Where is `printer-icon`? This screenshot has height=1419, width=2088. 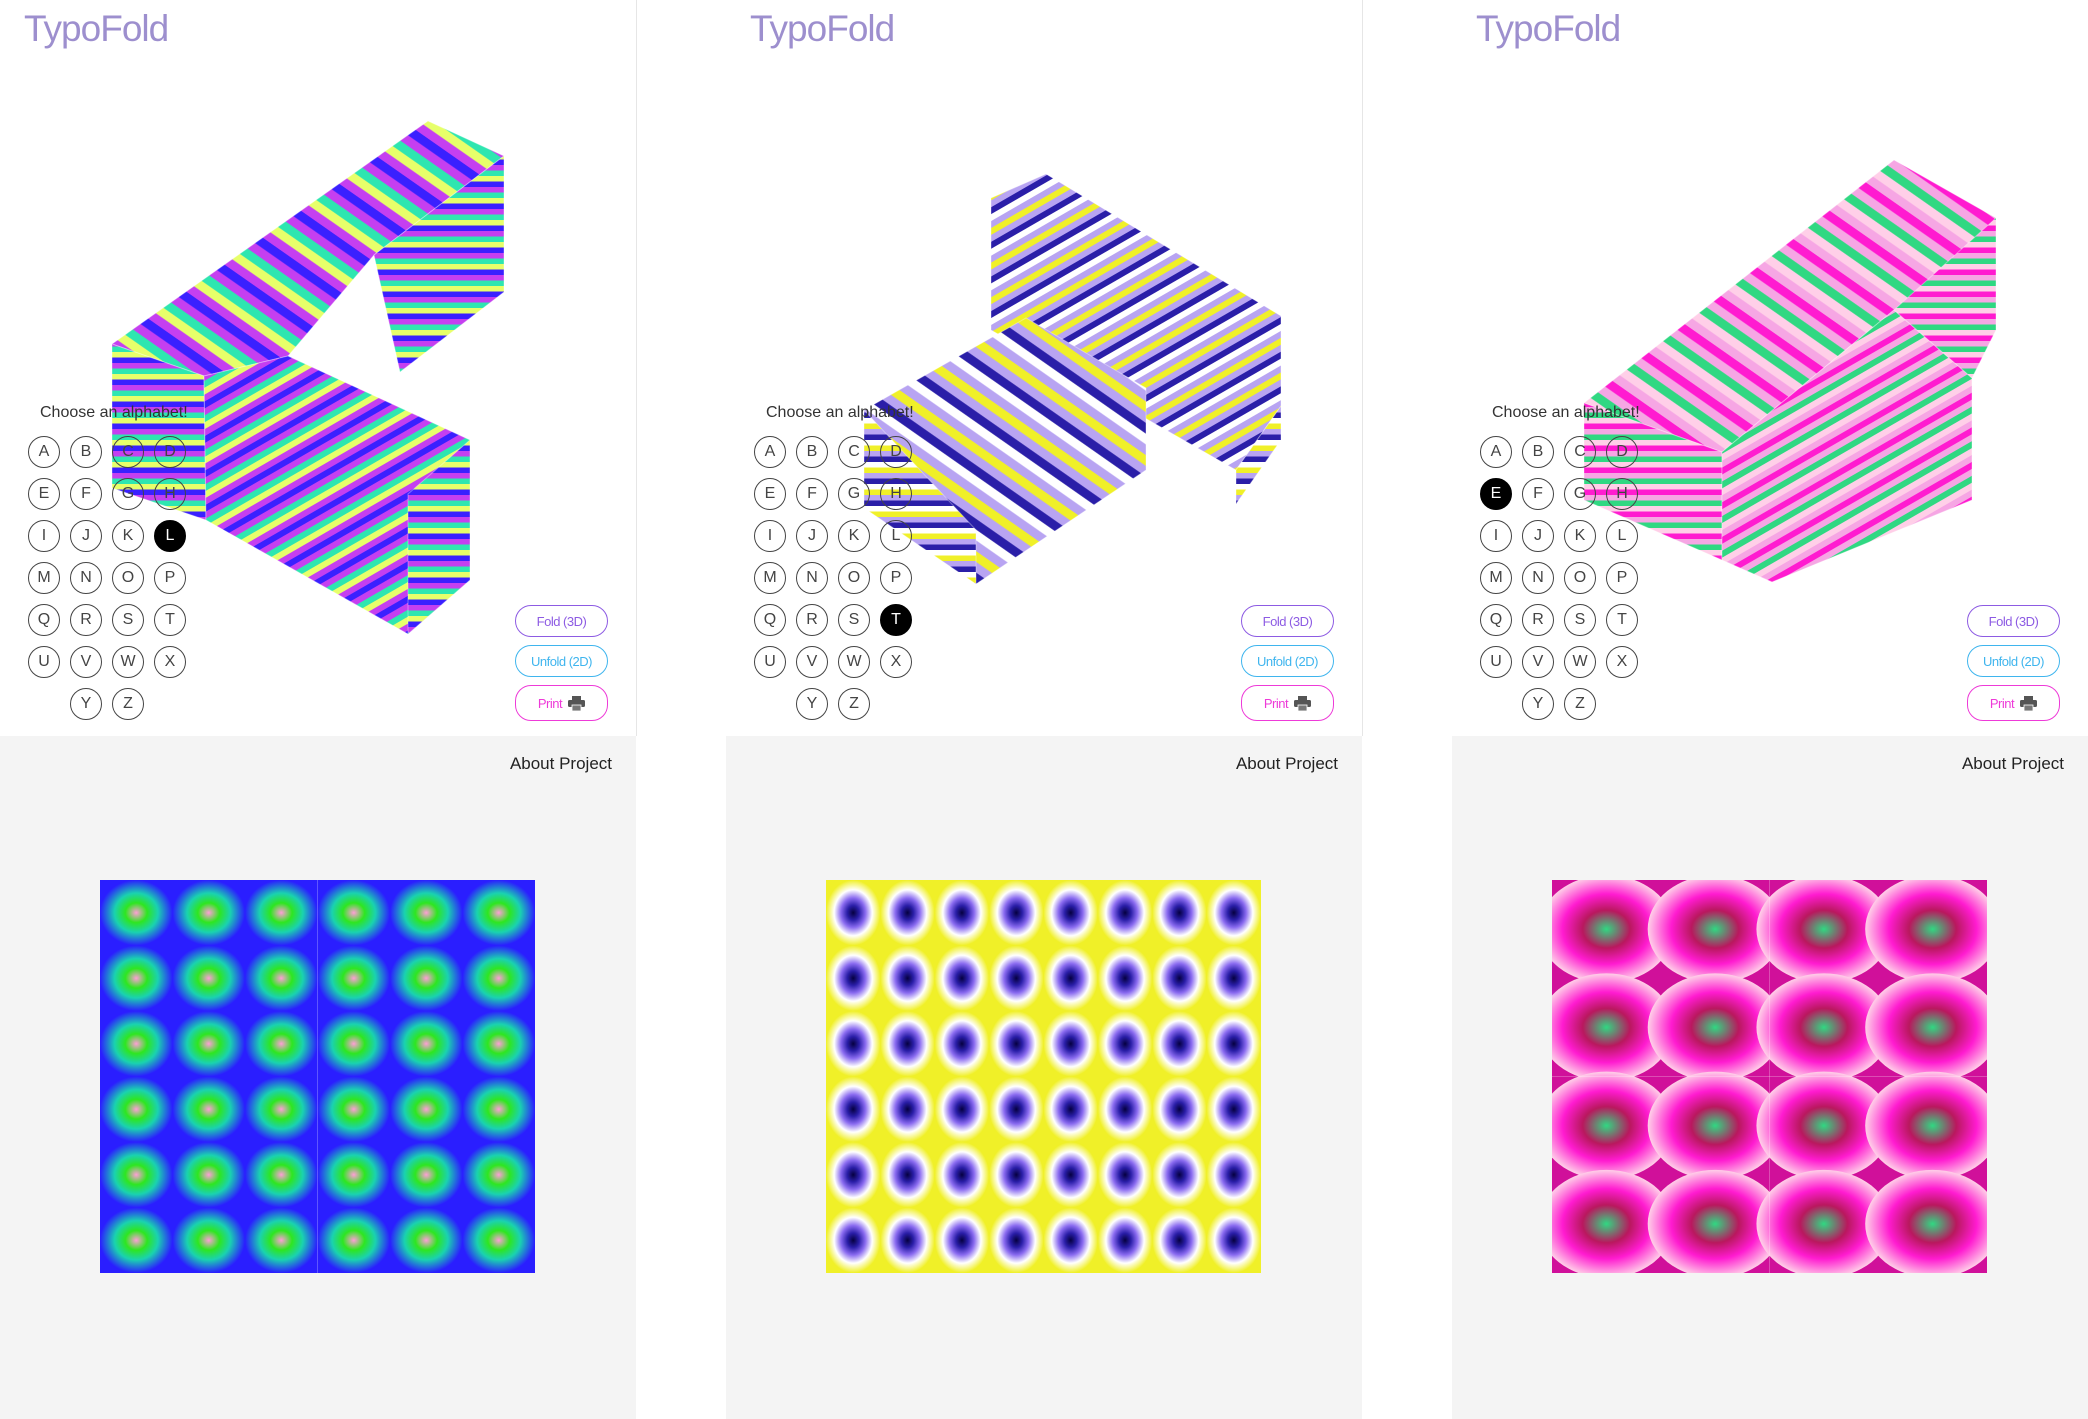
printer-icon is located at coordinates (1303, 703).